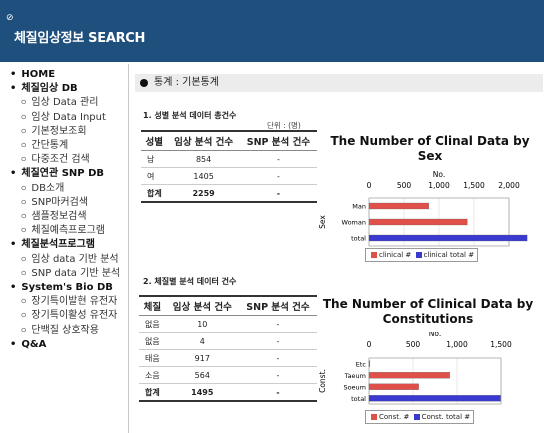  Describe the element at coordinates (63, 117) in the screenshot. I see `sidebar-item-3: 임상 Data Input` at that location.